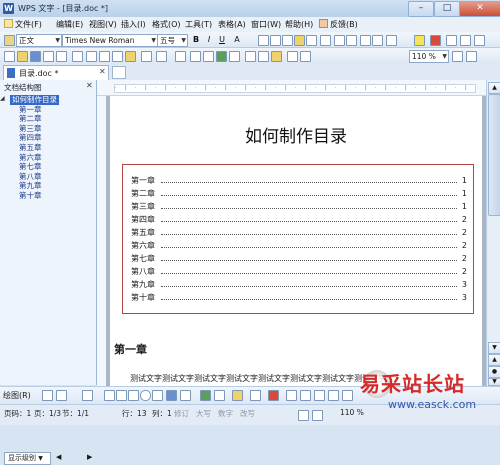 This screenshot has width=500, height=465. Describe the element at coordinates (172, 40) in the screenshot. I see `font-size-select: 五号 ▼` at that location.